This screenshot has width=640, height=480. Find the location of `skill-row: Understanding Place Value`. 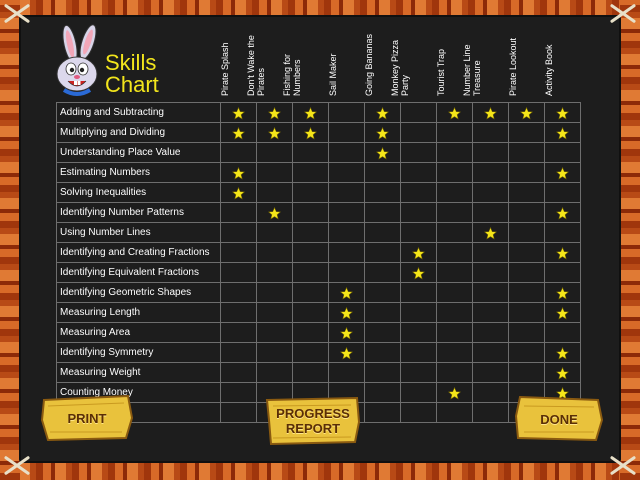

skill-row: Understanding Place Value is located at coordinates (318, 152).